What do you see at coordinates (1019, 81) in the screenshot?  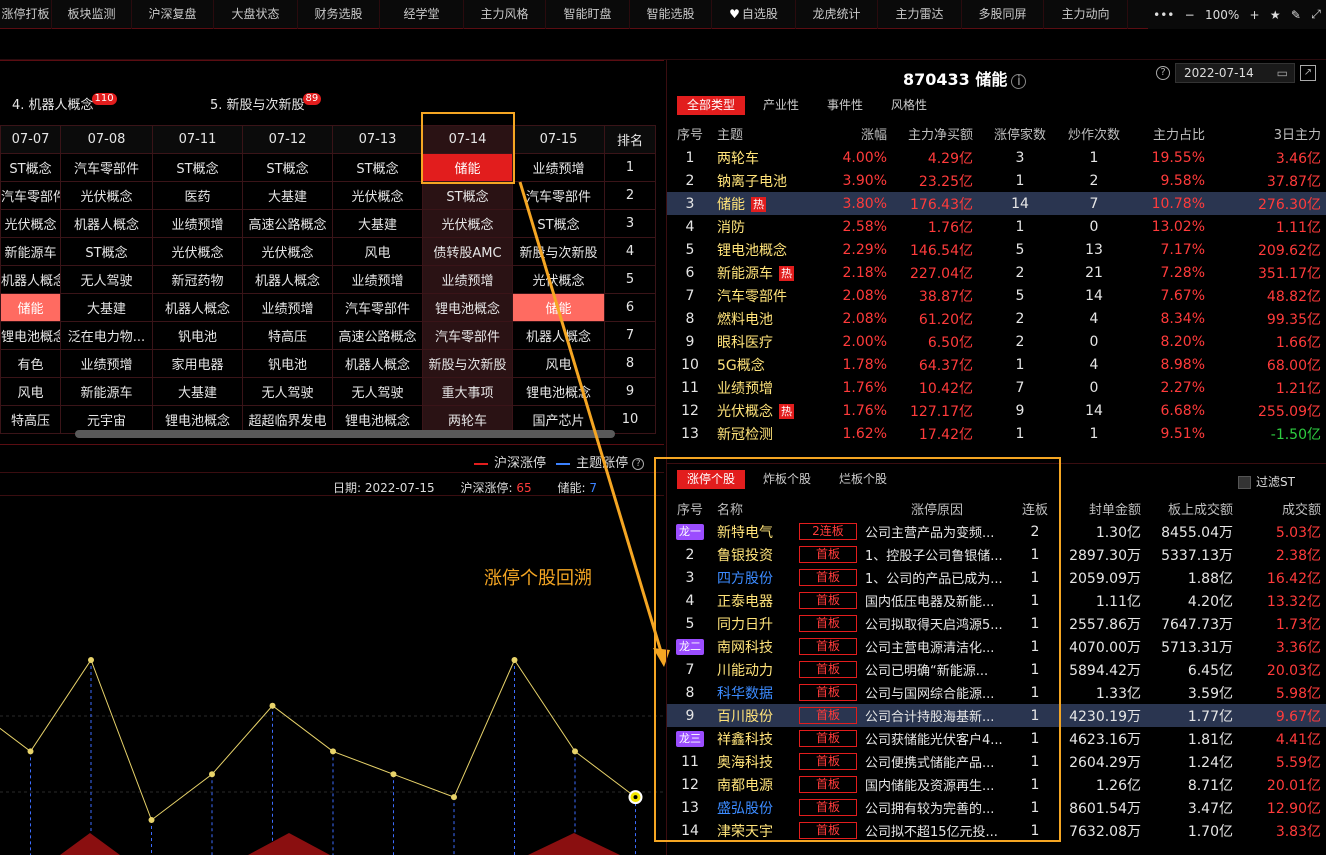 I see `info-icon: i` at bounding box center [1019, 81].